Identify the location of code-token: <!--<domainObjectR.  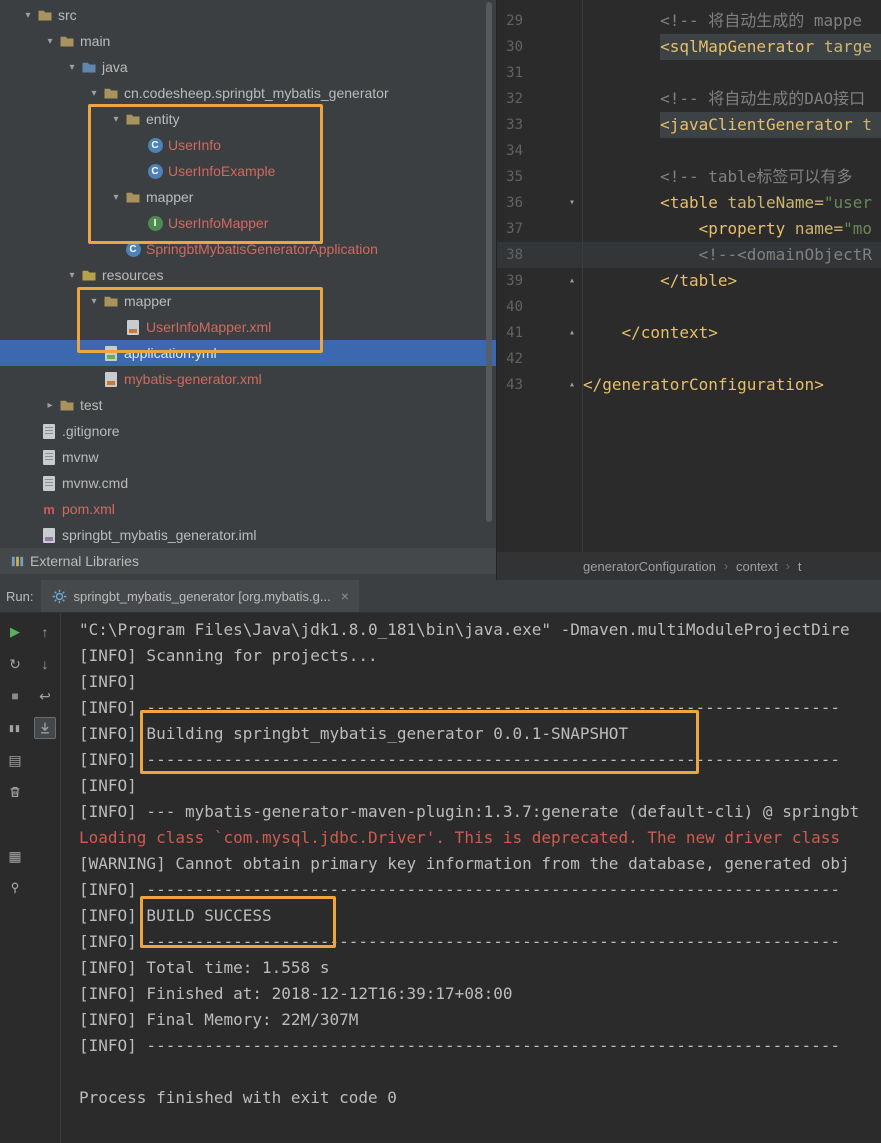
(785, 254).